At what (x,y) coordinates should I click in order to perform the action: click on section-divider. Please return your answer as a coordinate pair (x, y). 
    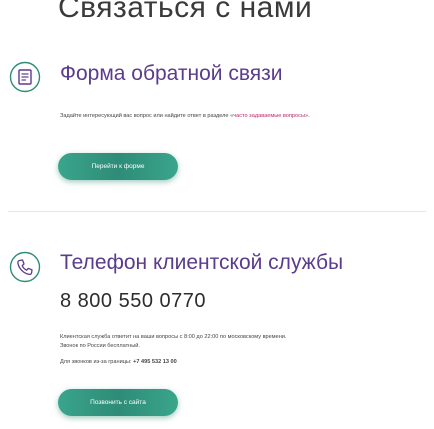
    Looking at the image, I should click on (217, 211).